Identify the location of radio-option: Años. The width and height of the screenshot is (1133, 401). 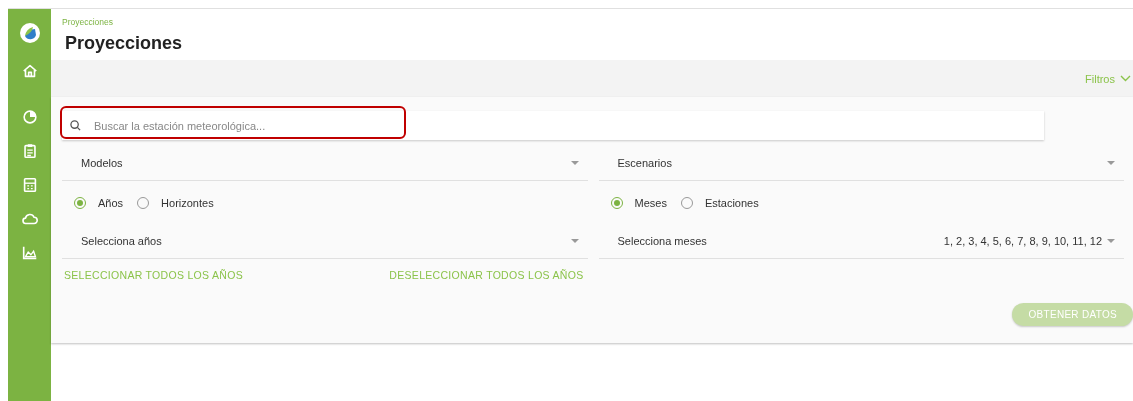
(99, 202).